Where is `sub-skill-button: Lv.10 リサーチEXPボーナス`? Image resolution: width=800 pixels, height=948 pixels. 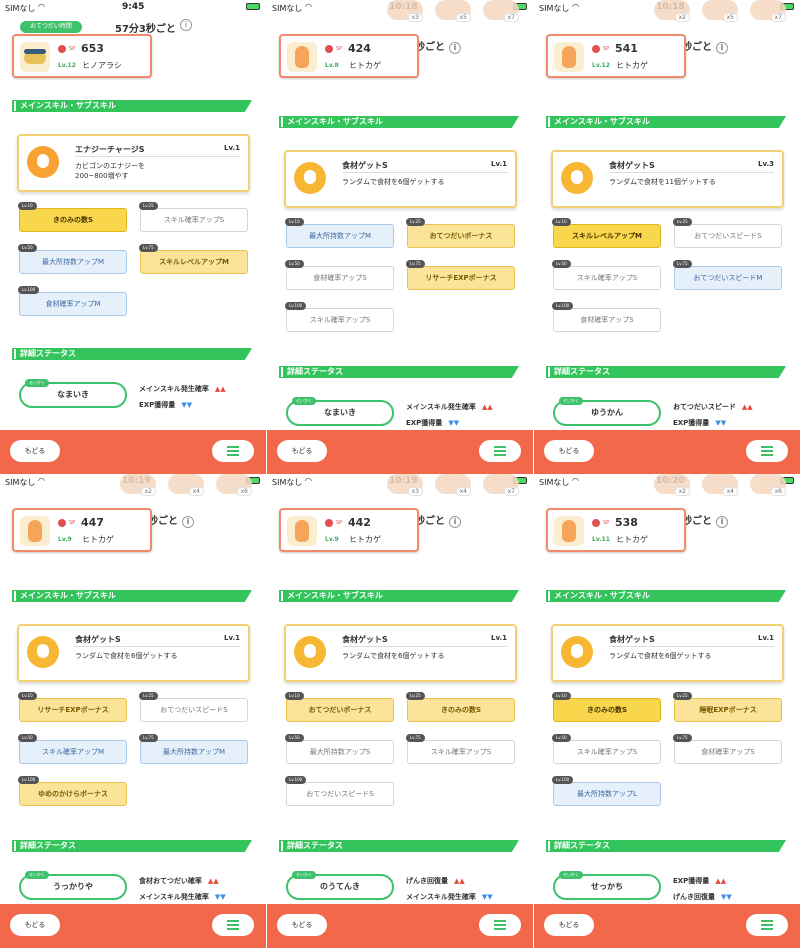
sub-skill-button: Lv.10 リサーチEXPボーナス is located at coordinates (72, 707).